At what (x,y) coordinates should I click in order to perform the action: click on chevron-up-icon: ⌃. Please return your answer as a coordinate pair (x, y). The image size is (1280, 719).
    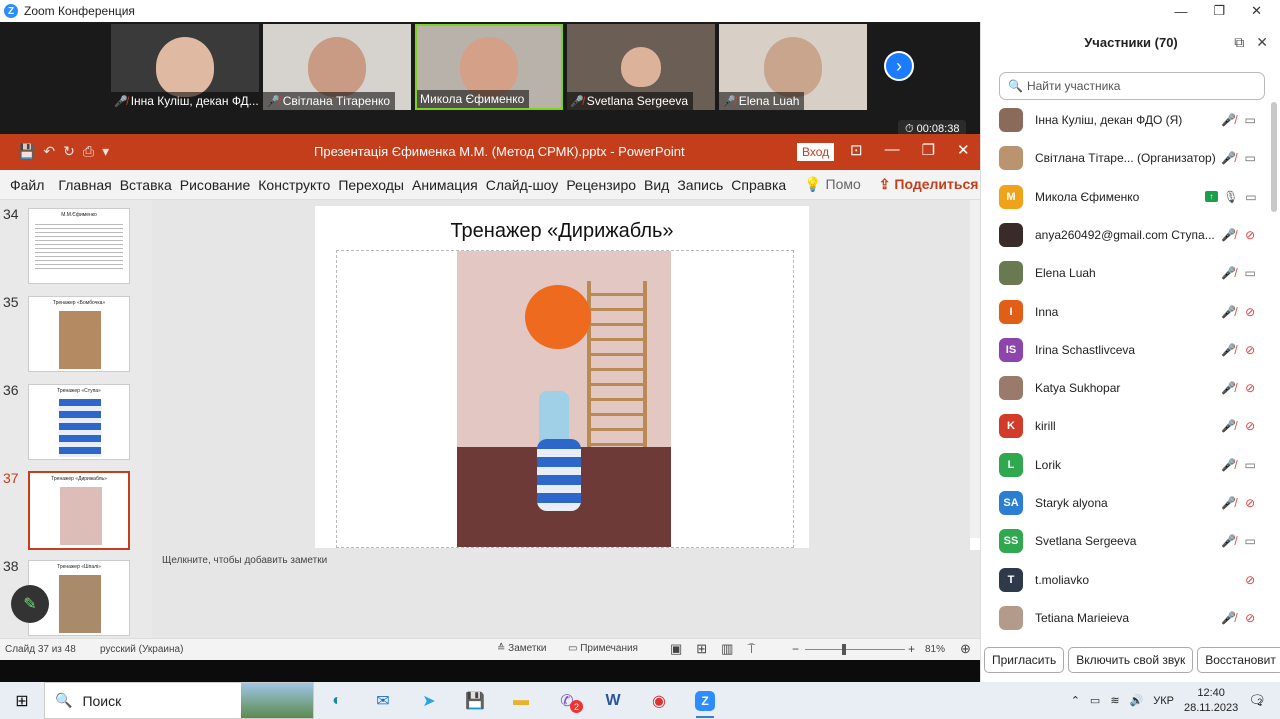
    Looking at the image, I should click on (1075, 700).